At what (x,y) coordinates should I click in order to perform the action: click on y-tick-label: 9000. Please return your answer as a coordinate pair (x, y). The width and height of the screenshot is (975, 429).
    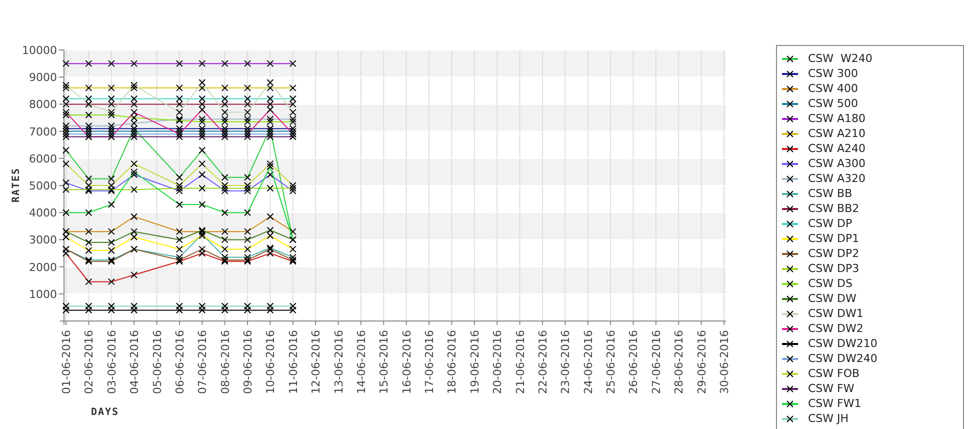
    Looking at the image, I should click on (43, 77).